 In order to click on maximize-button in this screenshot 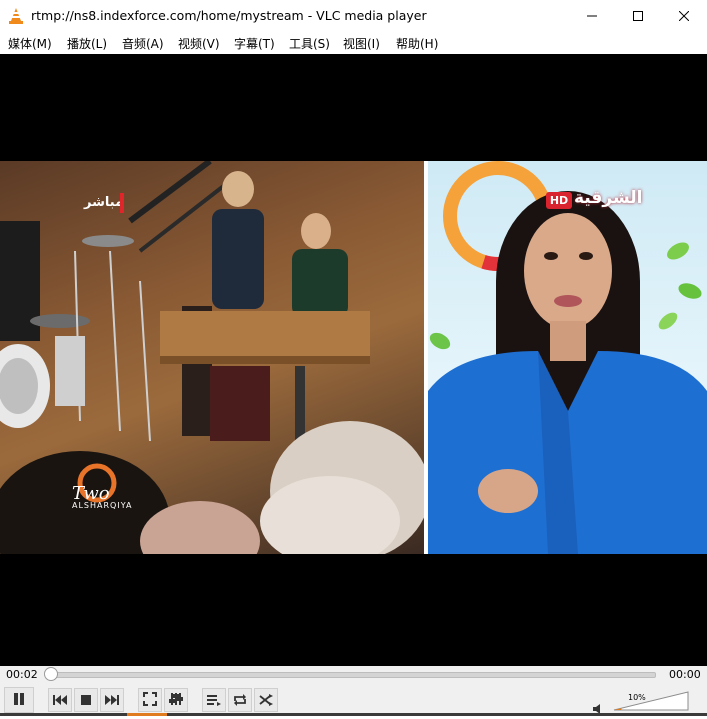, I will do `click(638, 16)`.